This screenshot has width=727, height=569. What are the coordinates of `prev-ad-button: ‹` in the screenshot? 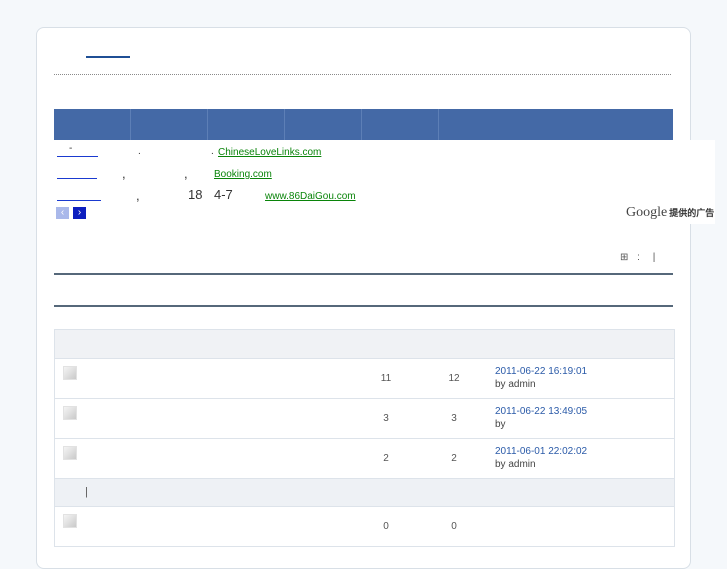 It's located at (62, 213).